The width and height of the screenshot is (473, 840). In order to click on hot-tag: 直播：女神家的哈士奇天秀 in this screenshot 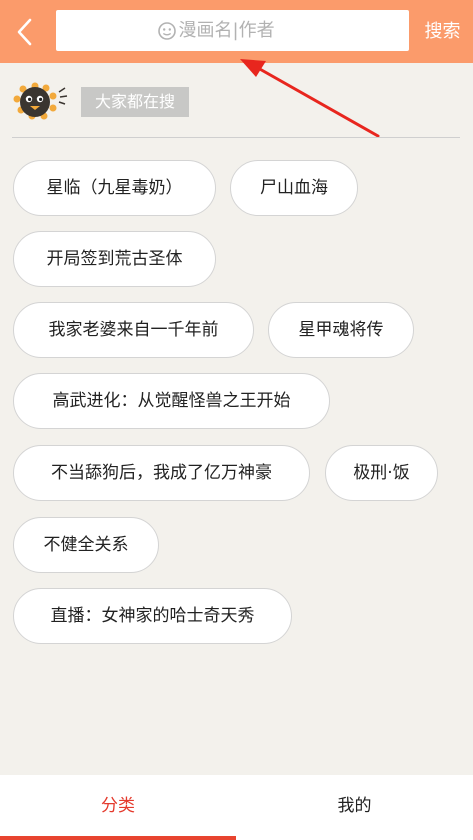, I will do `click(152, 616)`.